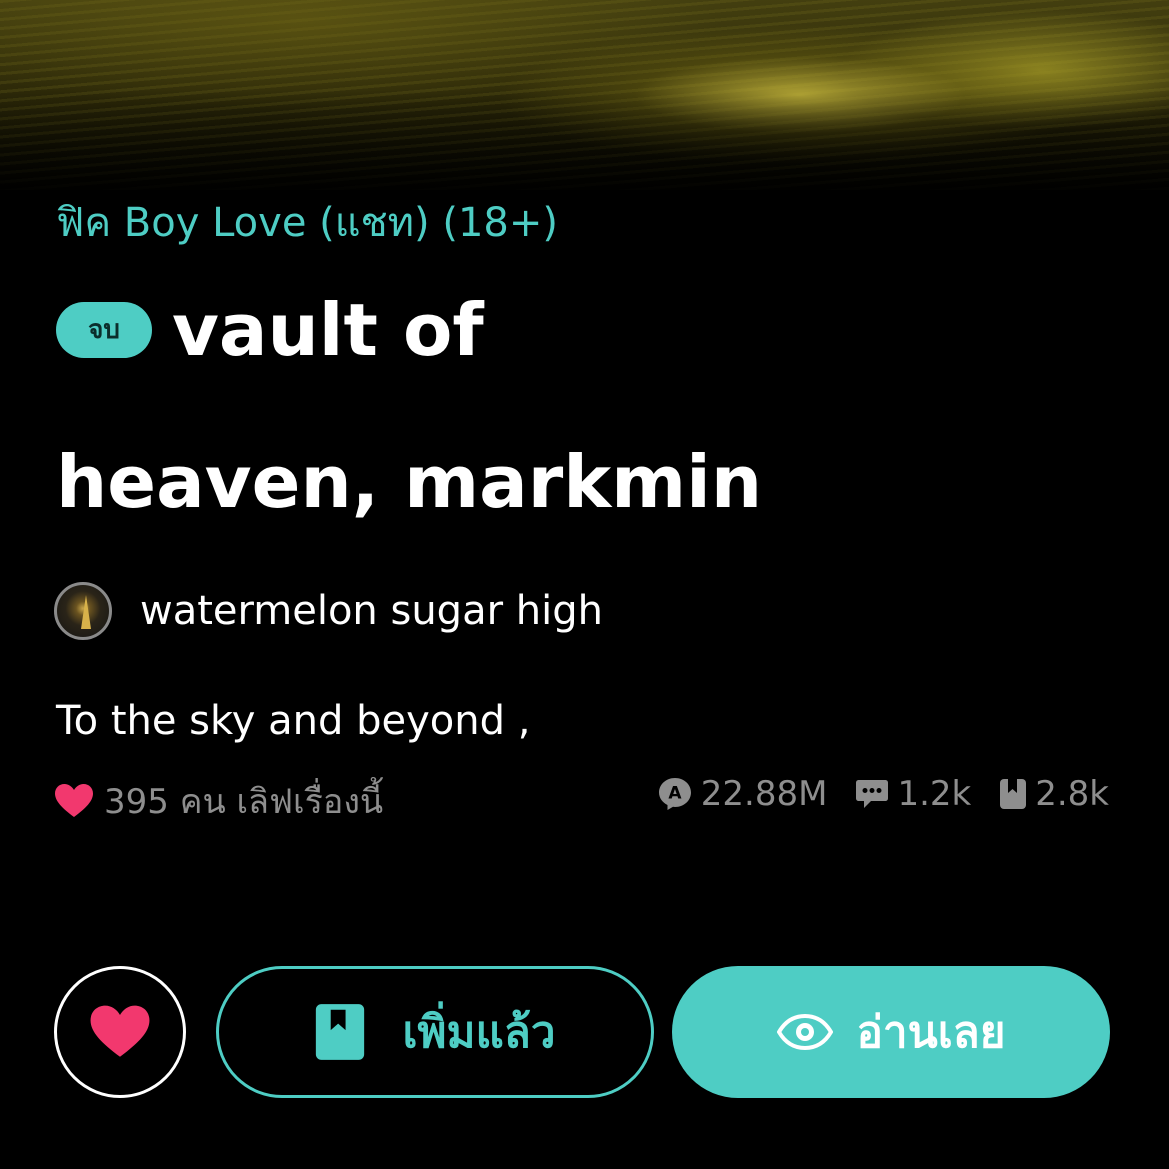 The height and width of the screenshot is (1169, 1169). What do you see at coordinates (104, 330) in the screenshot?
I see `status-badge: จบ` at bounding box center [104, 330].